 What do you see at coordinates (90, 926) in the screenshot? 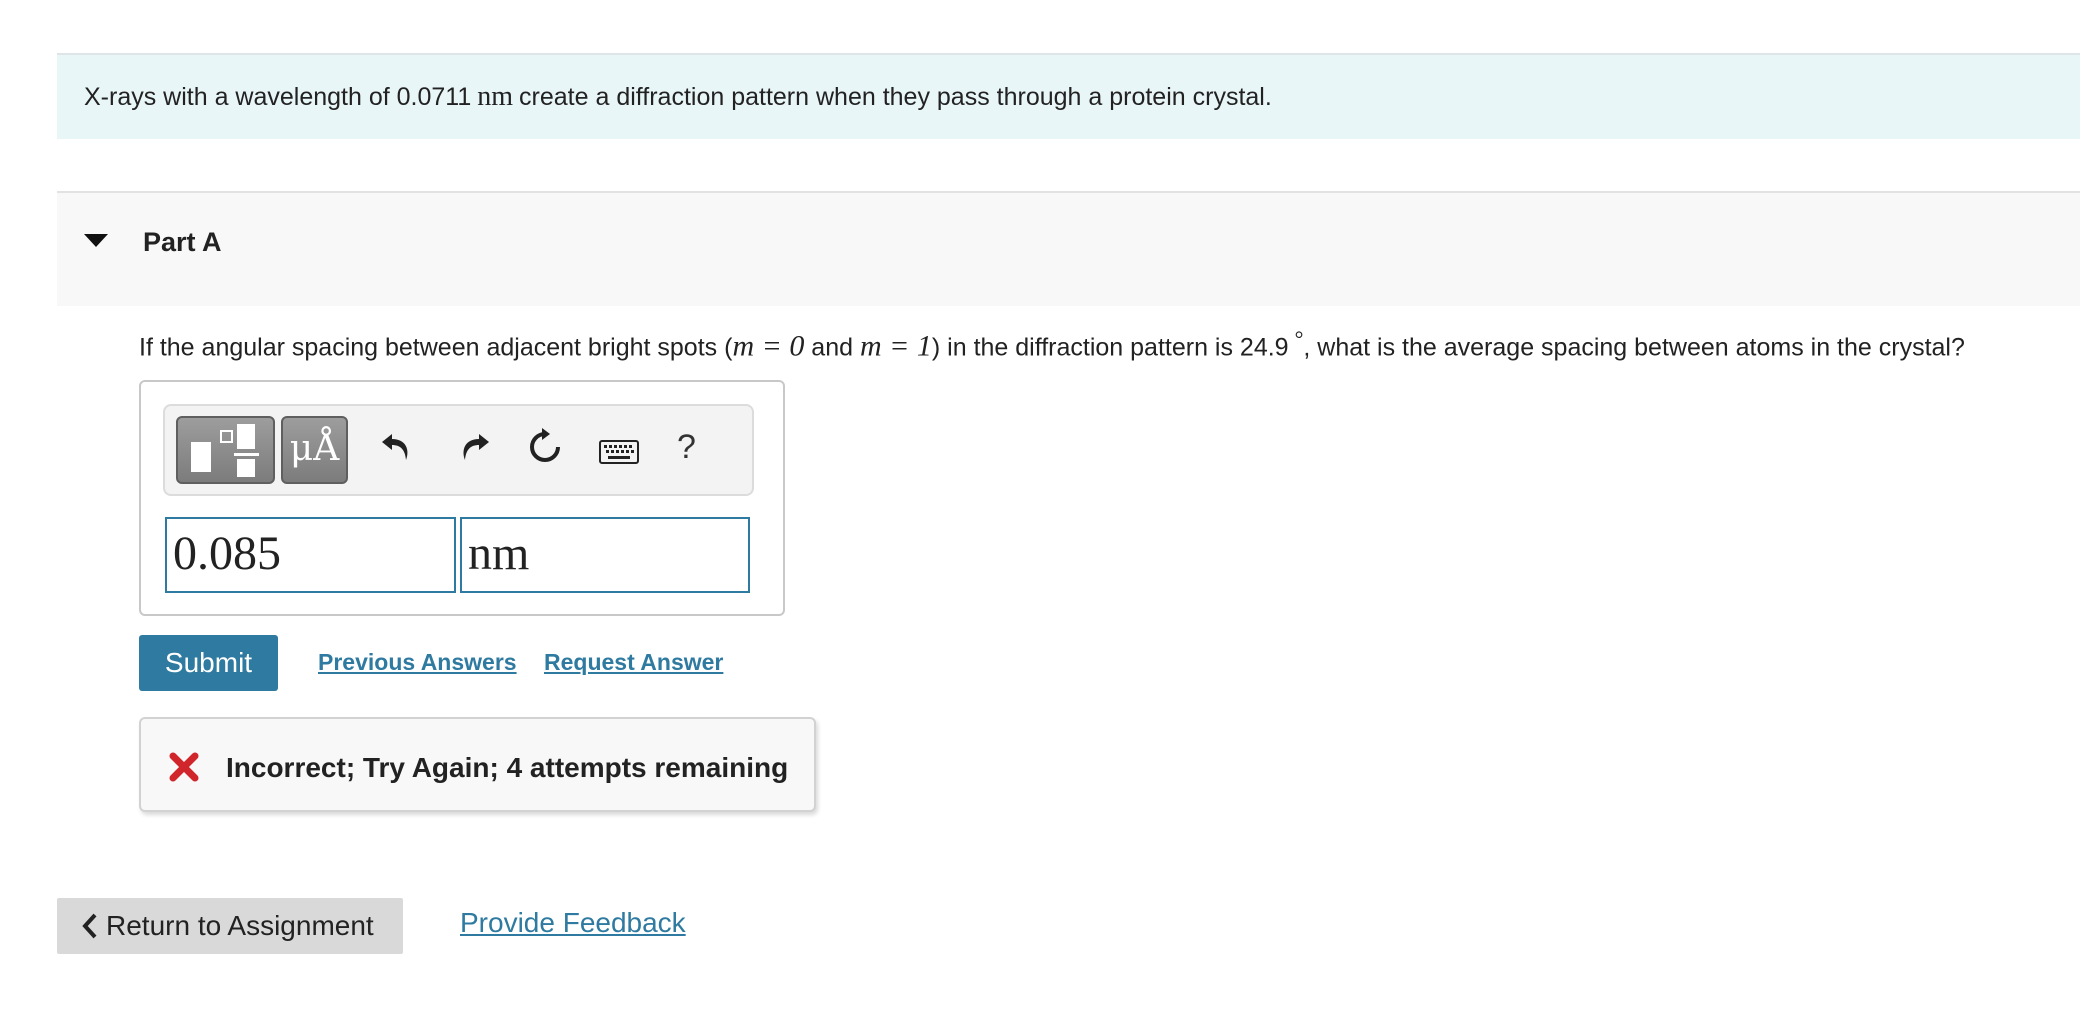
I see `chevron-left-icon` at bounding box center [90, 926].